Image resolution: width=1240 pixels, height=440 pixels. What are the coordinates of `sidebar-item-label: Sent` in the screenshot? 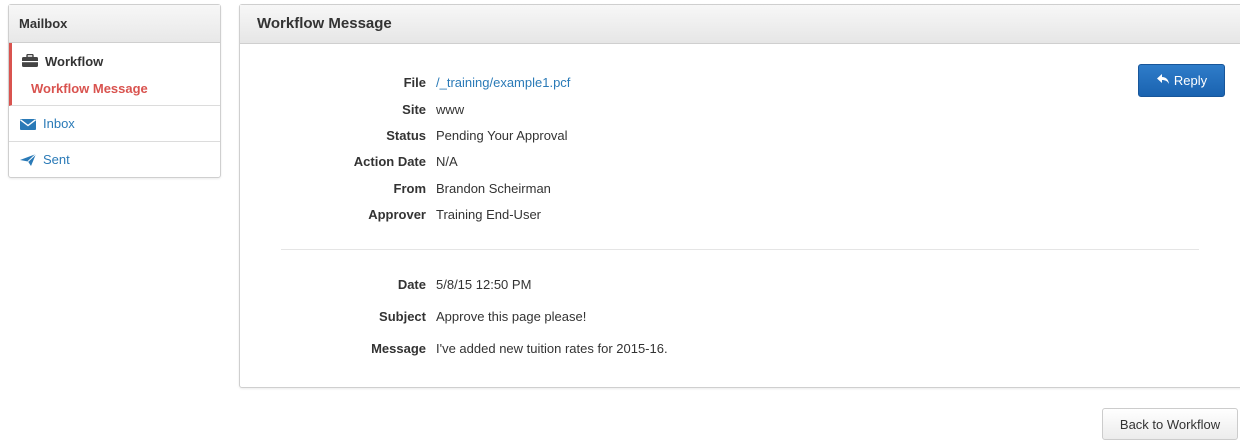 It's located at (56, 159).